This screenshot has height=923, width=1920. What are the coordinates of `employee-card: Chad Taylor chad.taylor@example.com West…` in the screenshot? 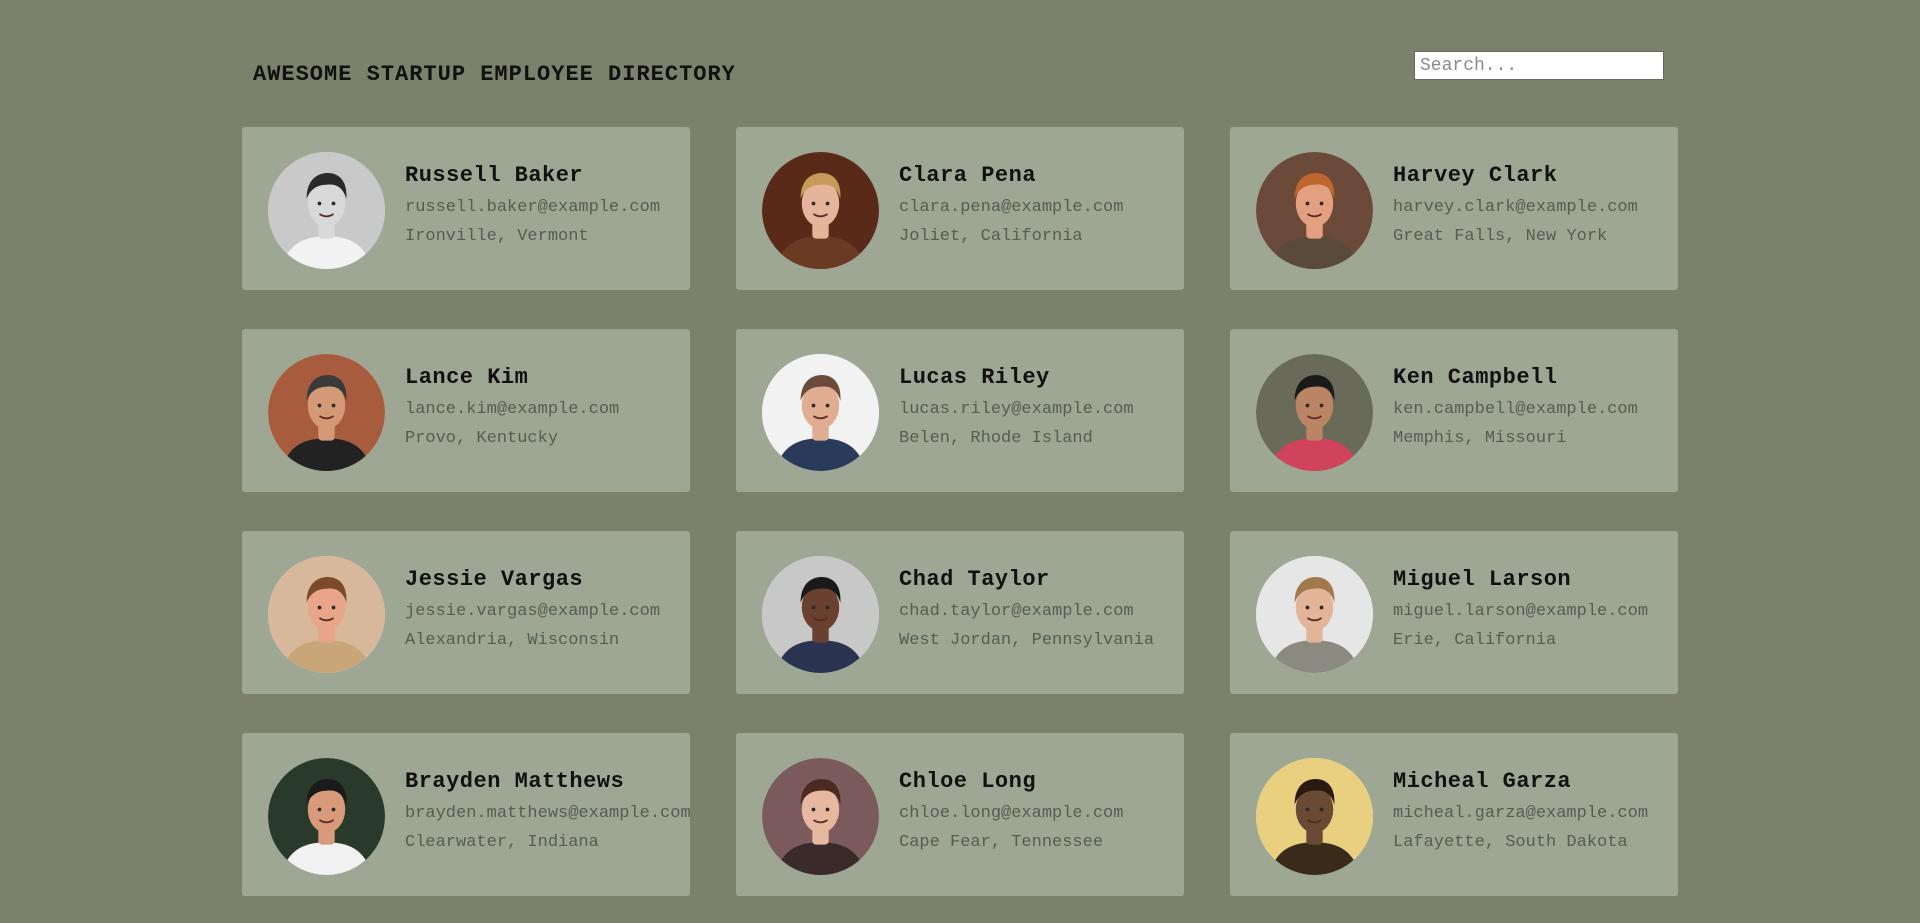 It's located at (960, 612).